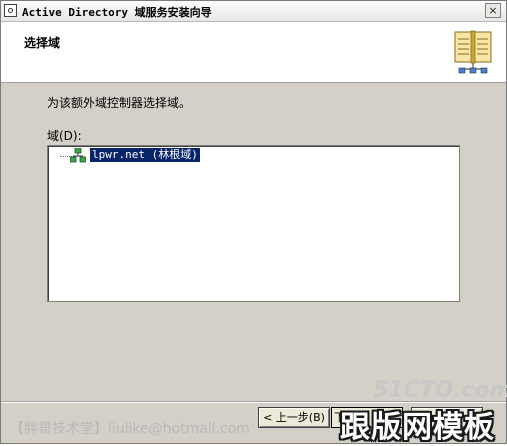 Image resolution: width=507 pixels, height=446 pixels. What do you see at coordinates (145, 155) in the screenshot?
I see `tree-item-lpwr-net: lpwr.net (林根域)` at bounding box center [145, 155].